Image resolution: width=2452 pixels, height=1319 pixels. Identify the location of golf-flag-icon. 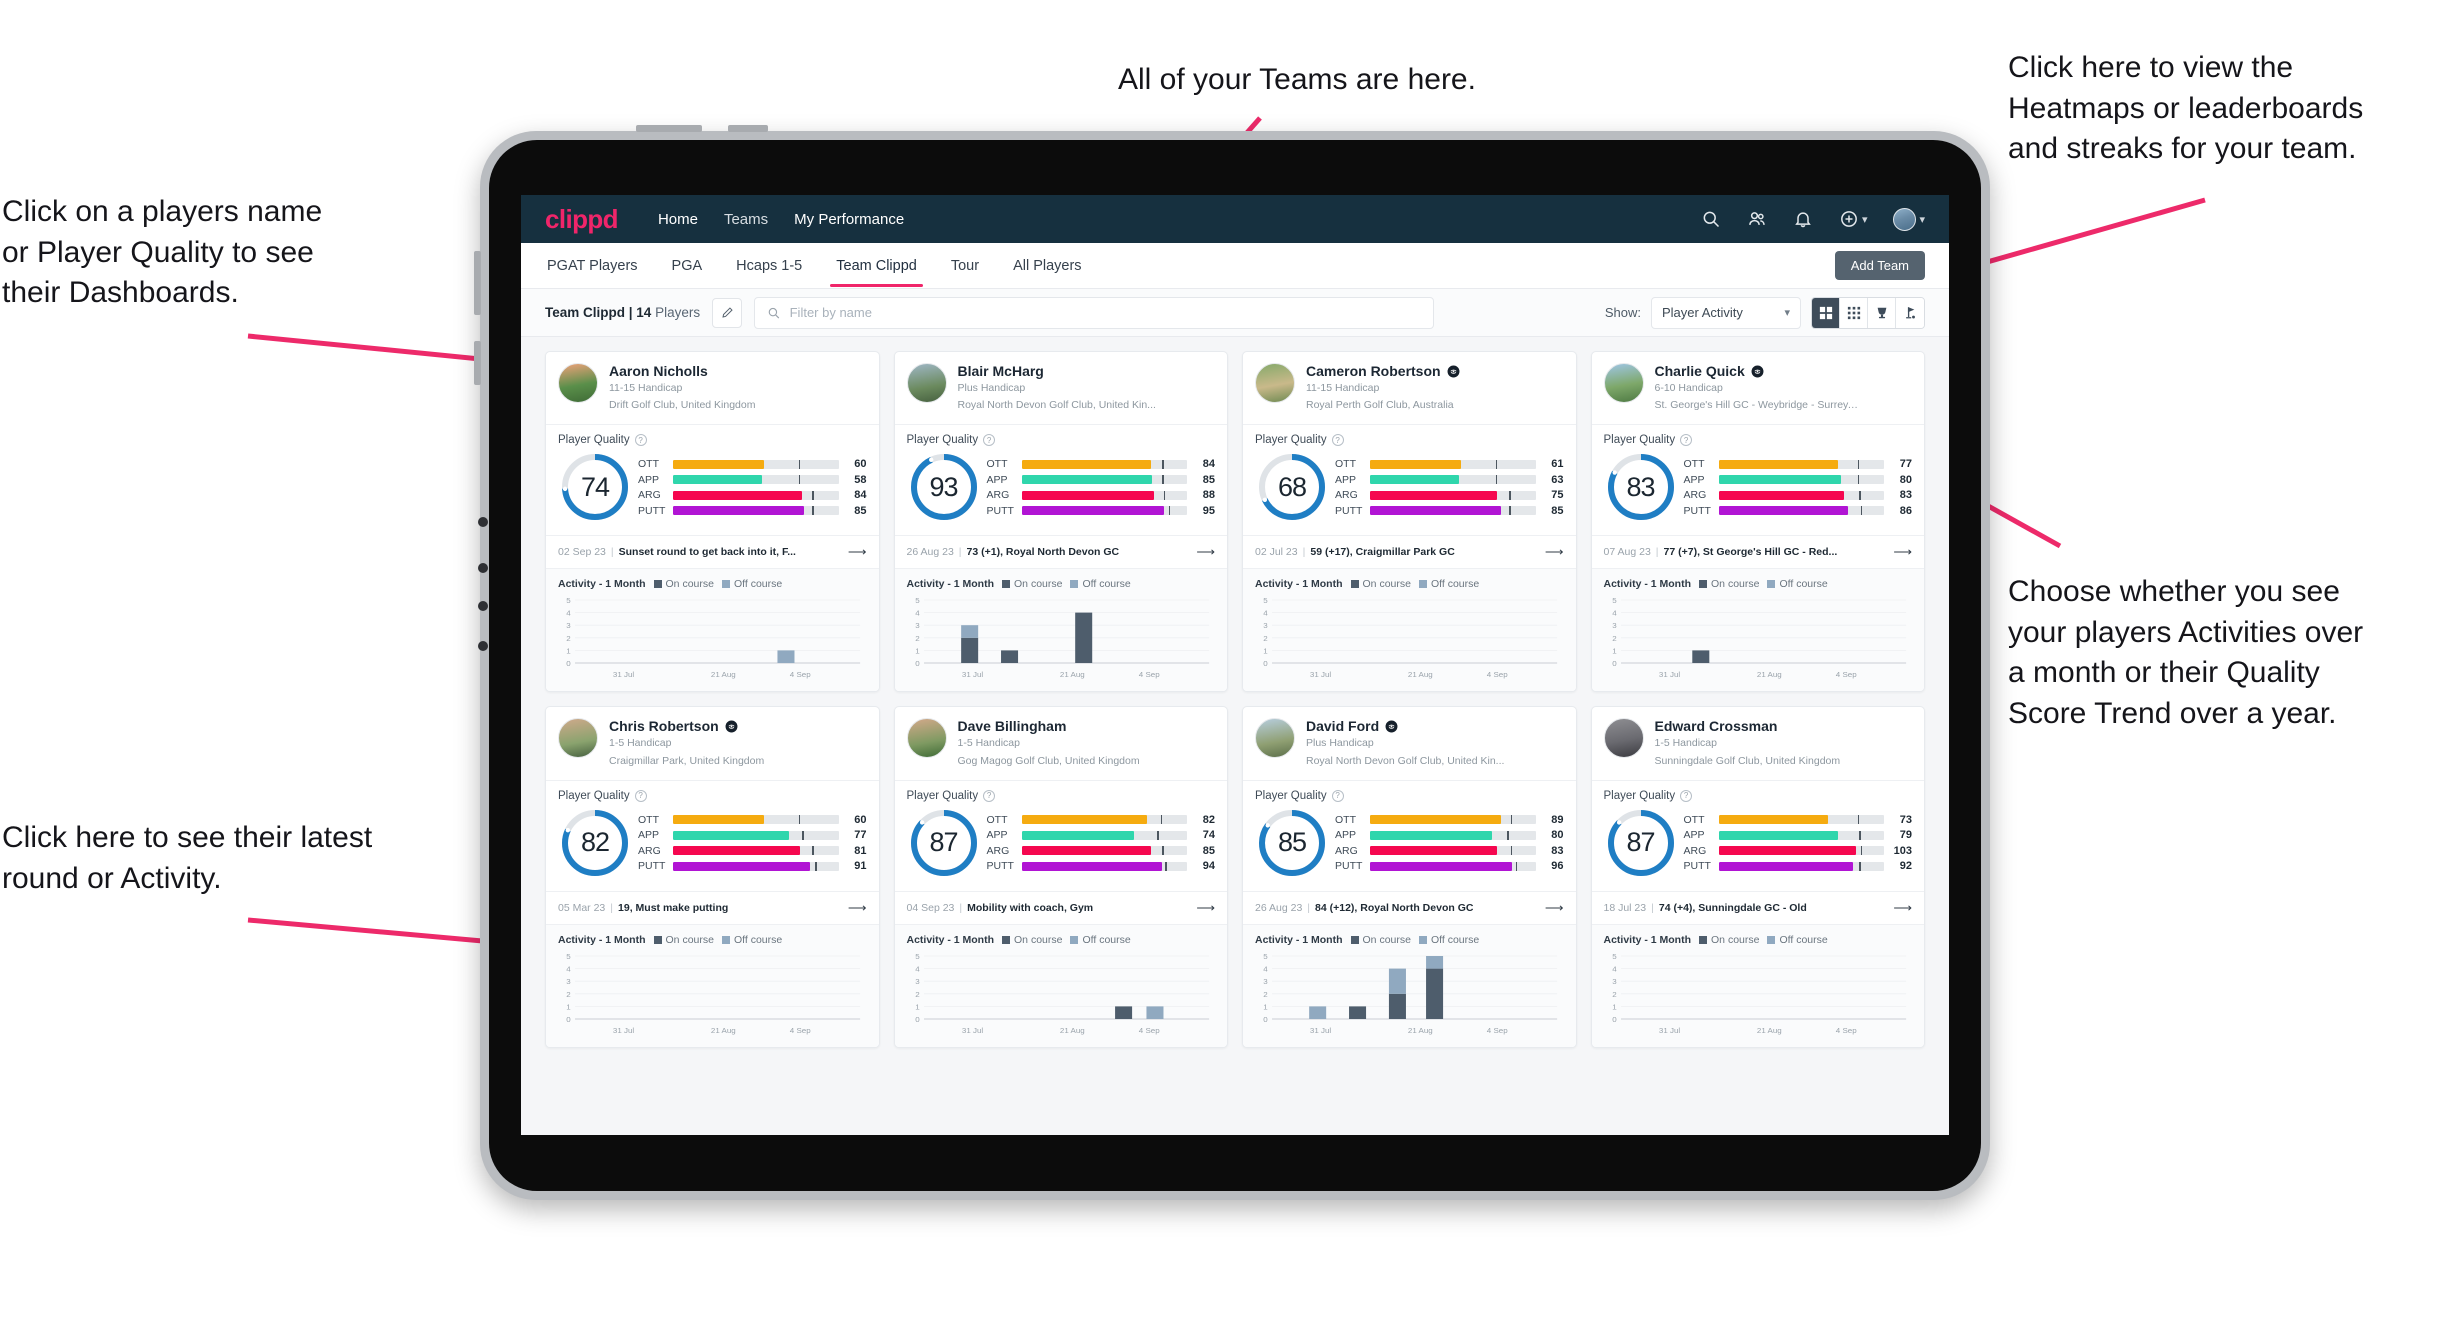
(1910, 312).